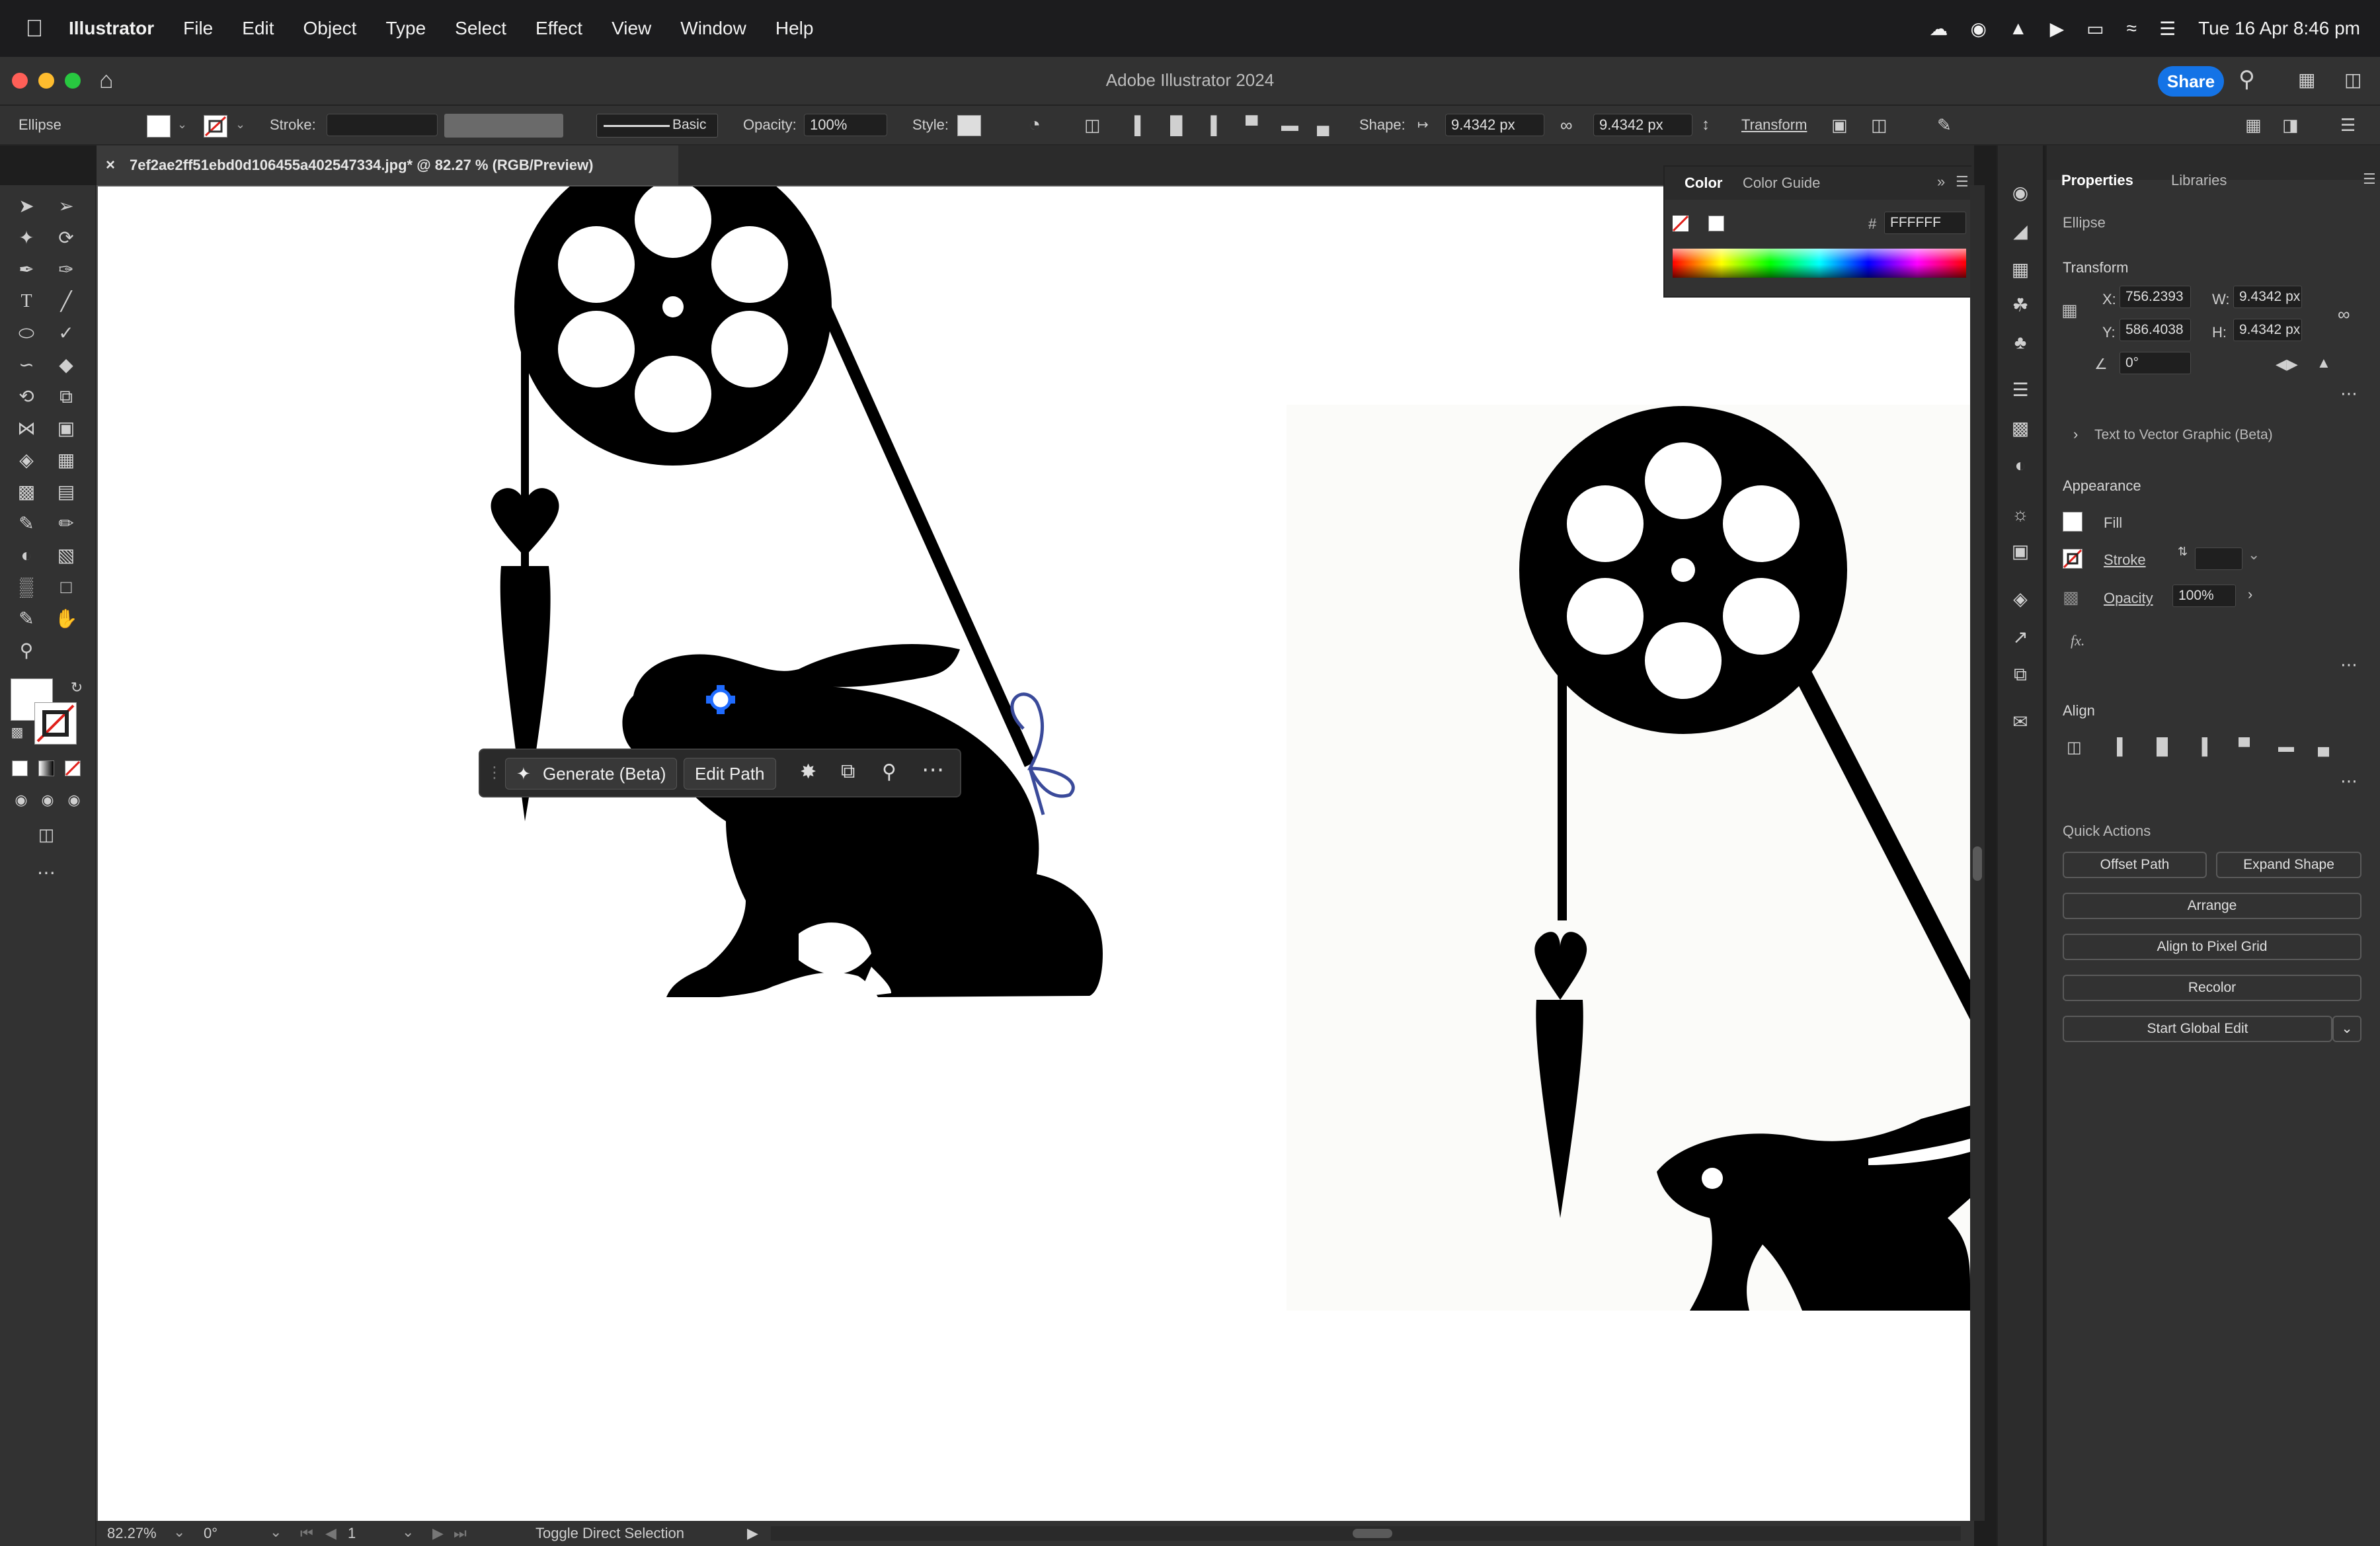 Image resolution: width=2380 pixels, height=1546 pixels. I want to click on opacity-label: Opacity, so click(2128, 598).